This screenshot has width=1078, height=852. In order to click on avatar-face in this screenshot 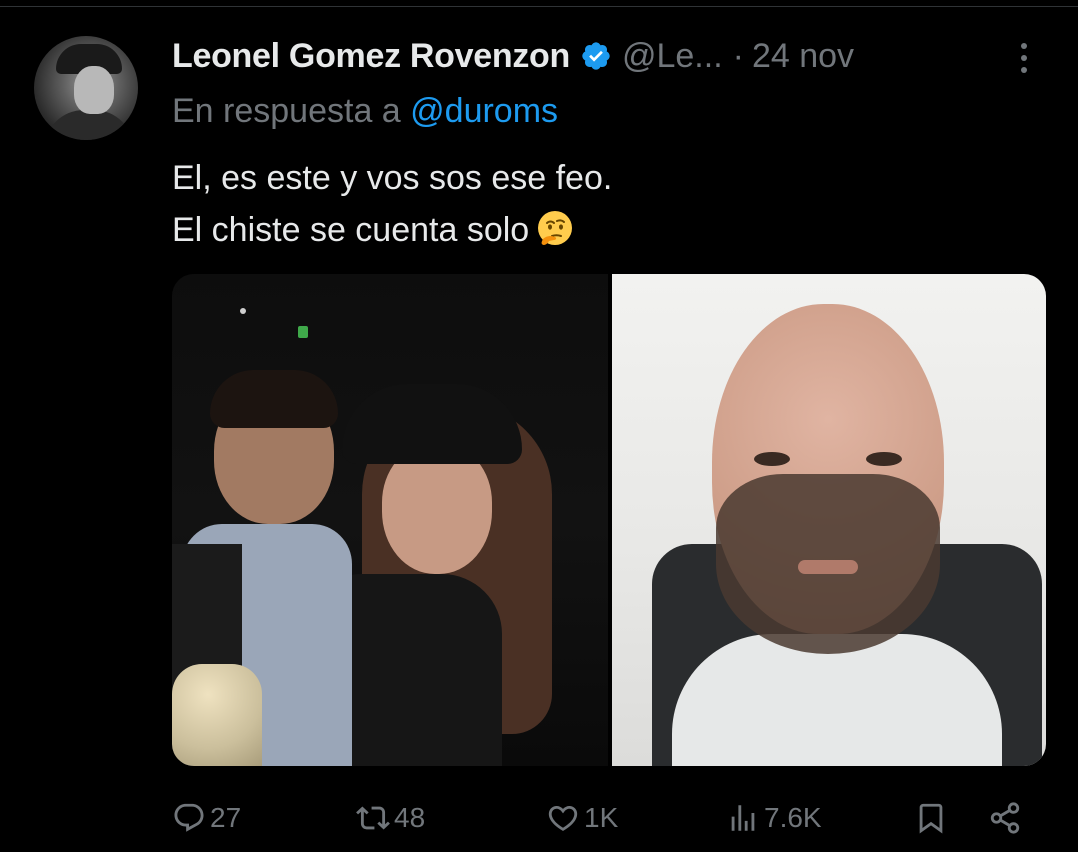, I will do `click(94, 90)`.